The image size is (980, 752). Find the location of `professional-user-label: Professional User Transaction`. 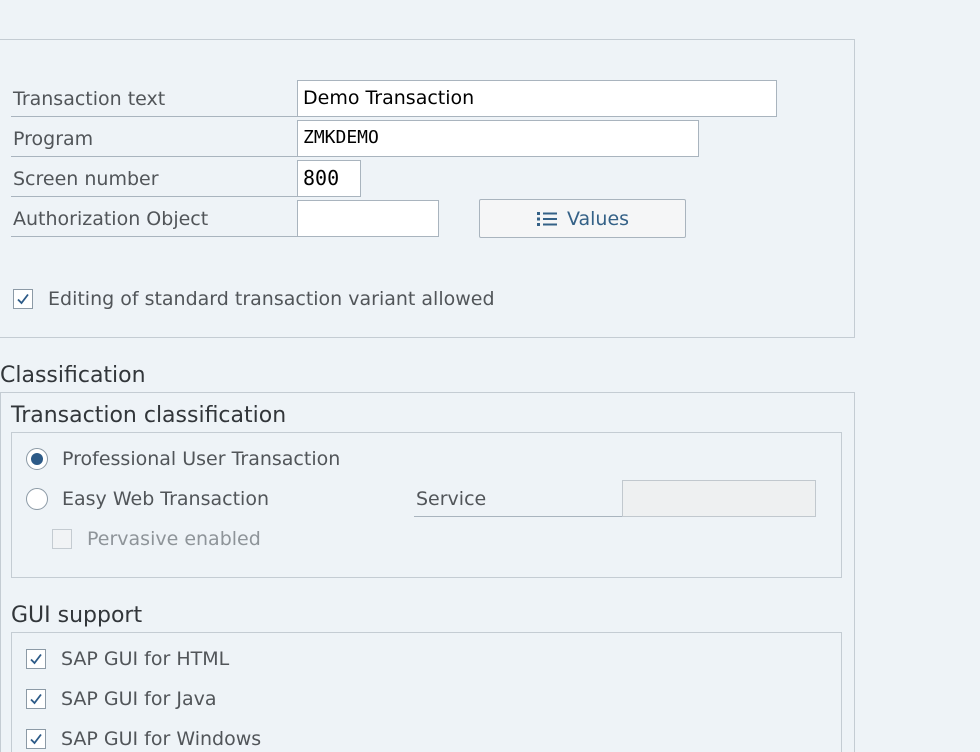

professional-user-label: Professional User Transaction is located at coordinates (201, 459).